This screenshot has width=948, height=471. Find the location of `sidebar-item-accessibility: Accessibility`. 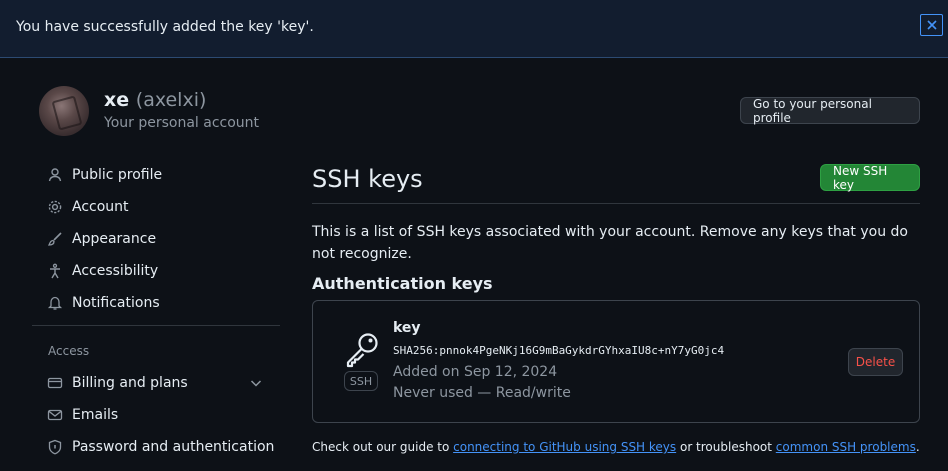

sidebar-item-accessibility: Accessibility is located at coordinates (166, 271).